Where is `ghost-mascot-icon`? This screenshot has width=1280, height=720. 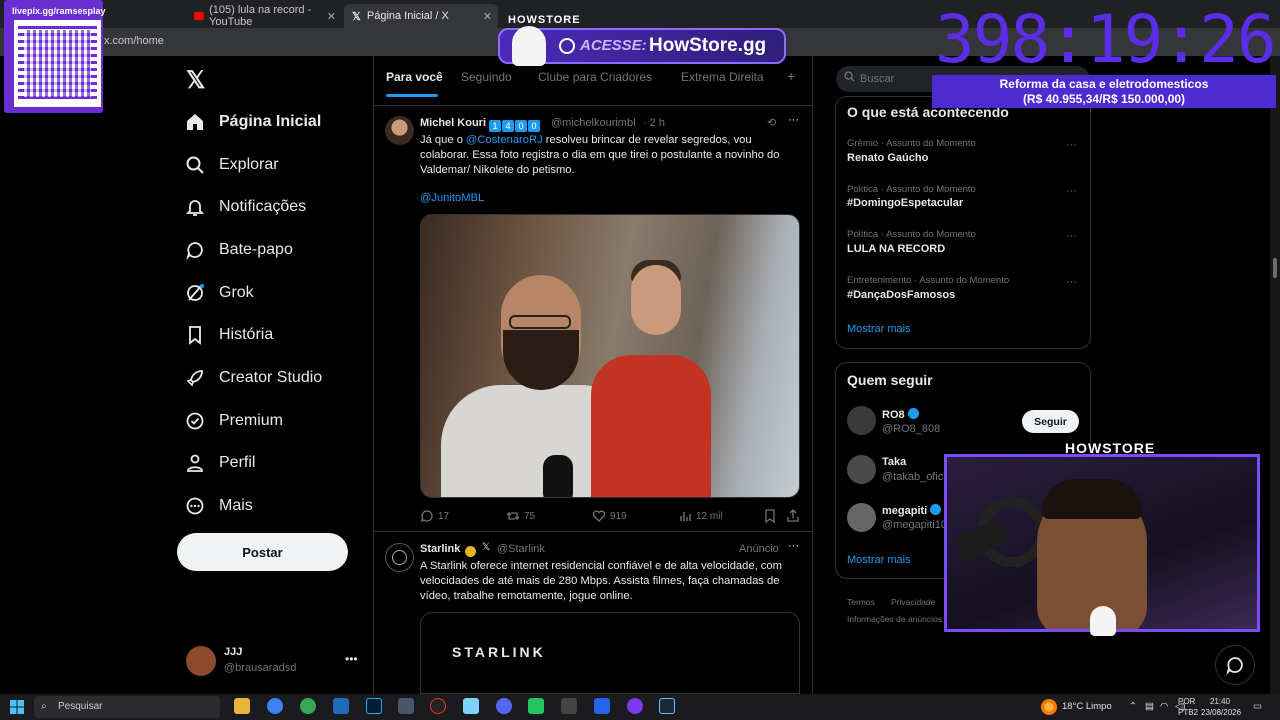 ghost-mascot-icon is located at coordinates (1103, 621).